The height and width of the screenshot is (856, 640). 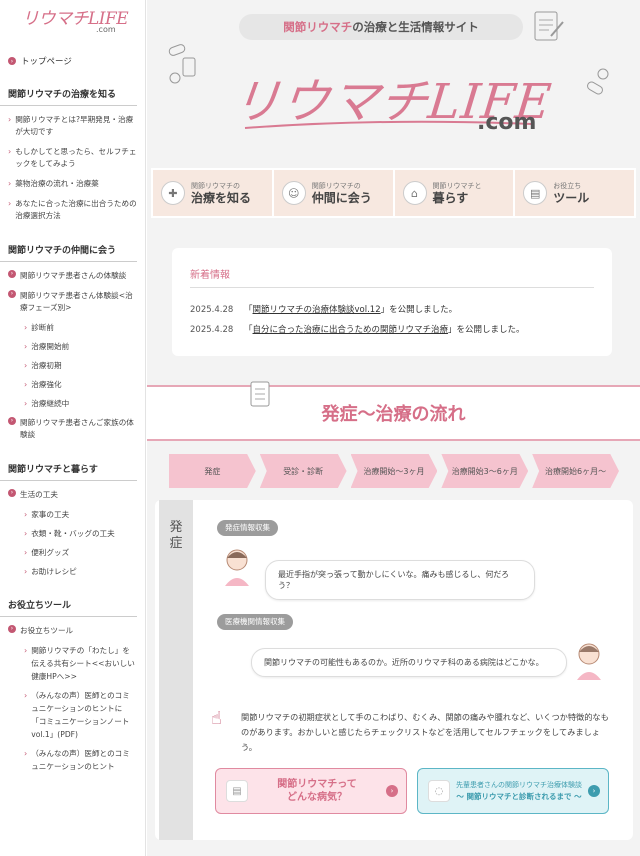 What do you see at coordinates (42, 327) in the screenshot?
I see `sidebar-item-label: 診断前` at bounding box center [42, 327].